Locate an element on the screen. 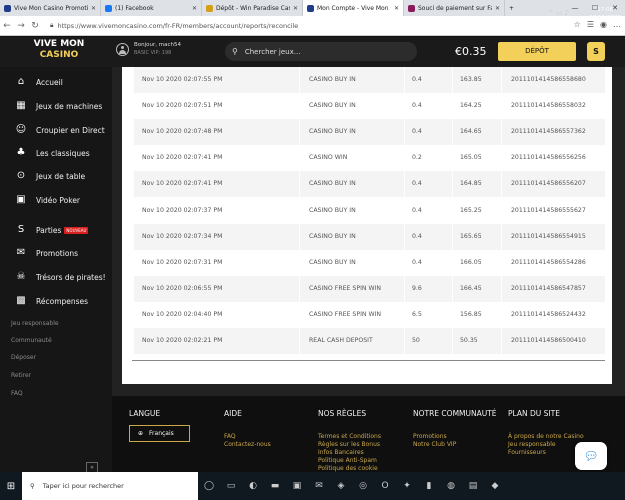 This screenshot has width=625, height=500. taskbar-search-input: ⚲ Taper ici pour rechercher is located at coordinates (110, 486).